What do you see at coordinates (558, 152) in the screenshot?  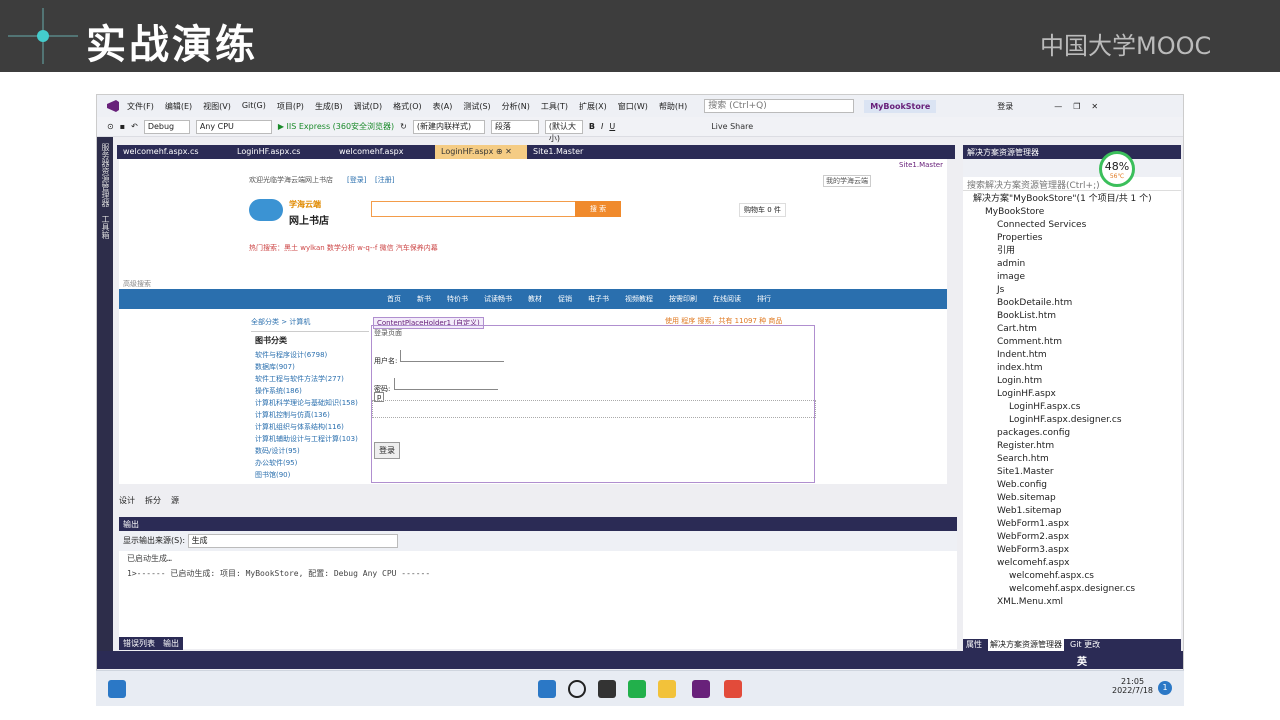 I see `tab-site1-master: Site1.Master` at bounding box center [558, 152].